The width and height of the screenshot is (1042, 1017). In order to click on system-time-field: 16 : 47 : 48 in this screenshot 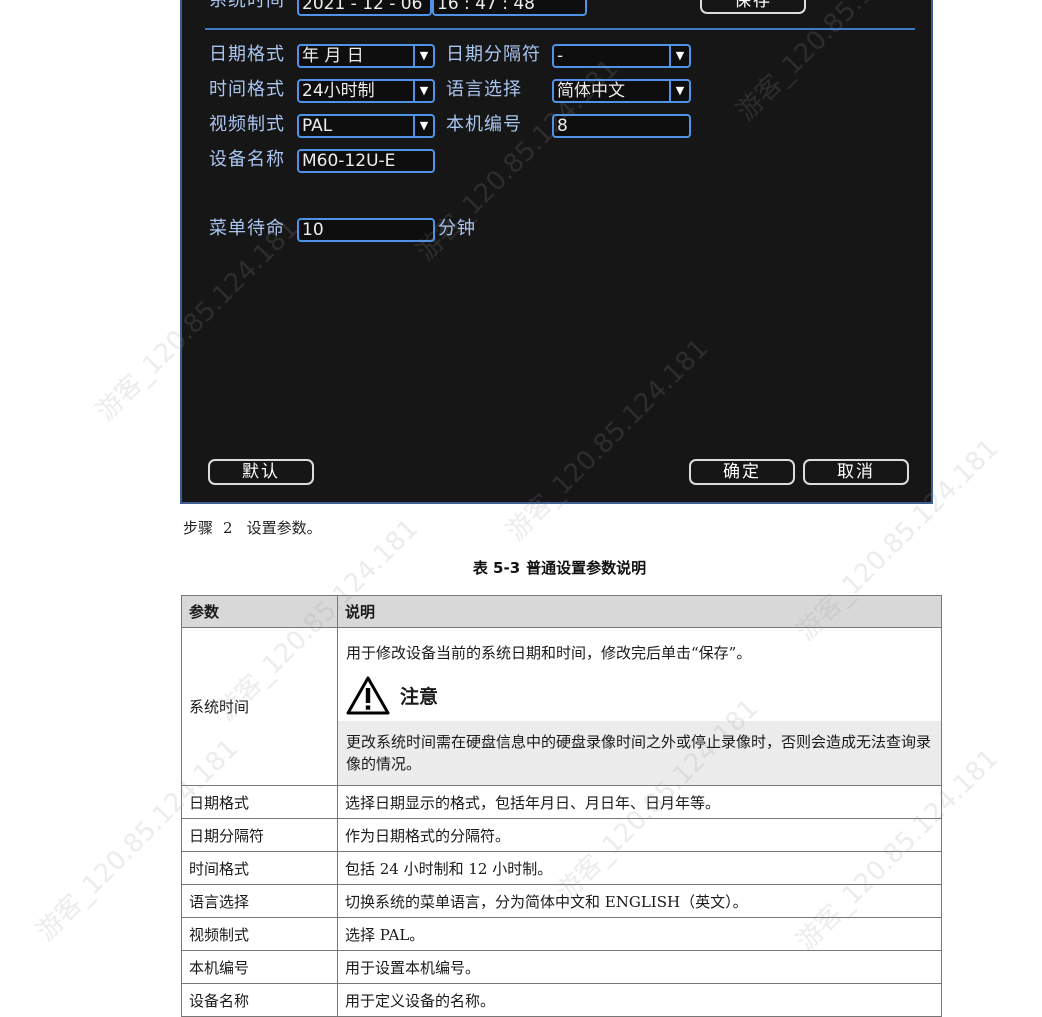, I will do `click(509, 8)`.